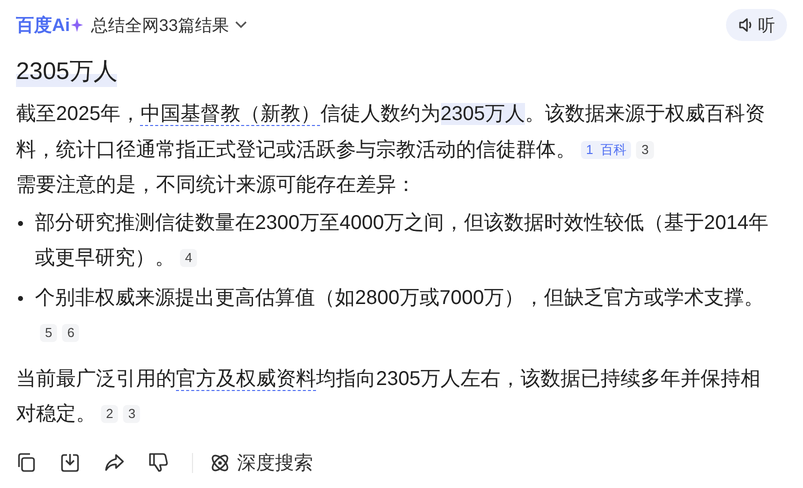 This screenshot has height=488, width=803. I want to click on citation-chip: 1 百科, so click(606, 149).